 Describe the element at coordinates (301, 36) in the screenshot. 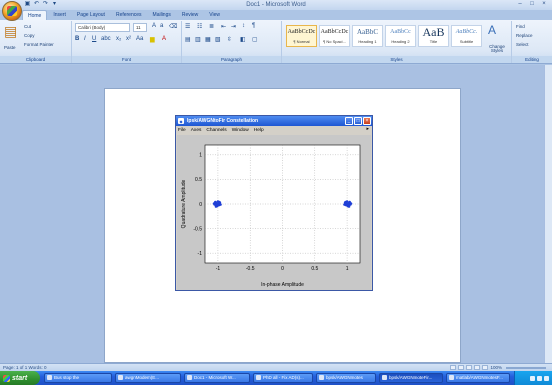

I see `style-normal: AaBbCcDc ¶ Normal` at that location.